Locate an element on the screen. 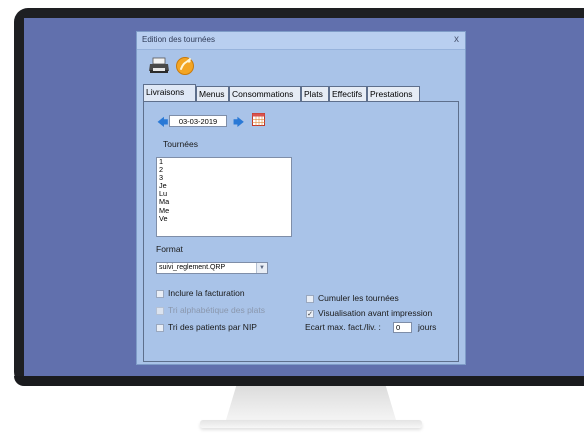  play-icon is located at coordinates (185, 65).